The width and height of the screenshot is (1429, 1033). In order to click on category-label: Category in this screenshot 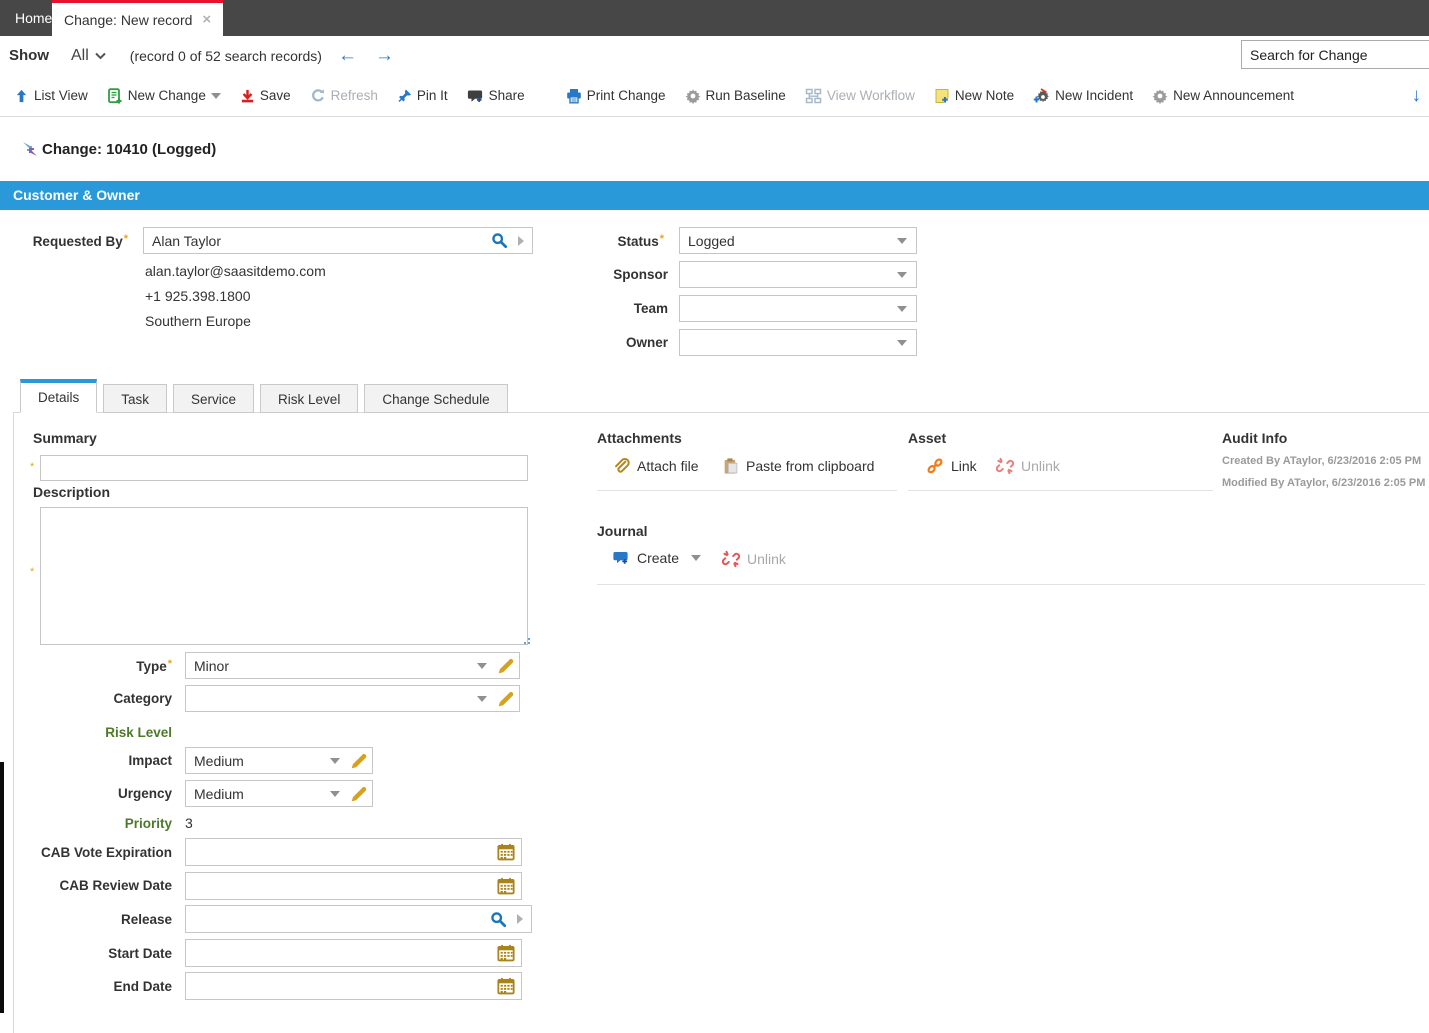, I will do `click(142, 698)`.